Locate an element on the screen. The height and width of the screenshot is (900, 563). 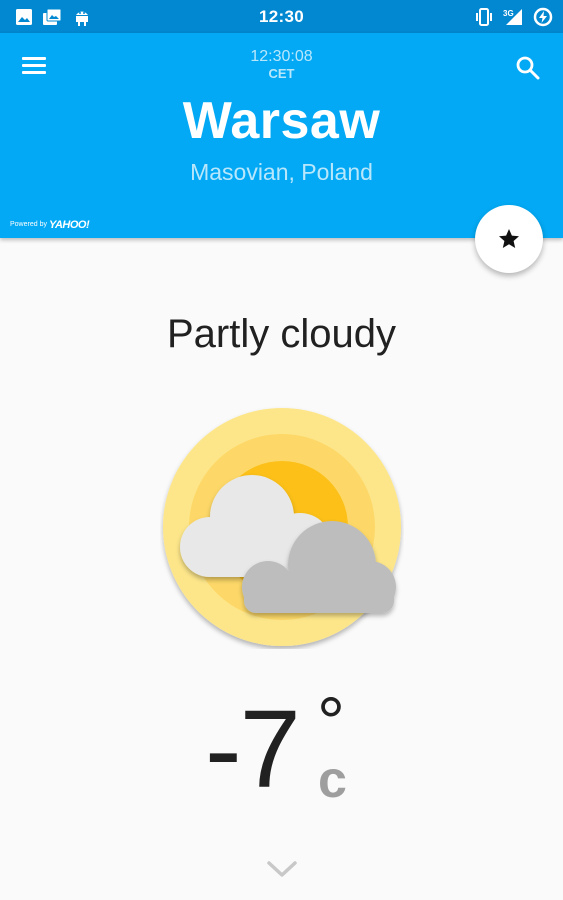
favorite-button is located at coordinates (509, 239).